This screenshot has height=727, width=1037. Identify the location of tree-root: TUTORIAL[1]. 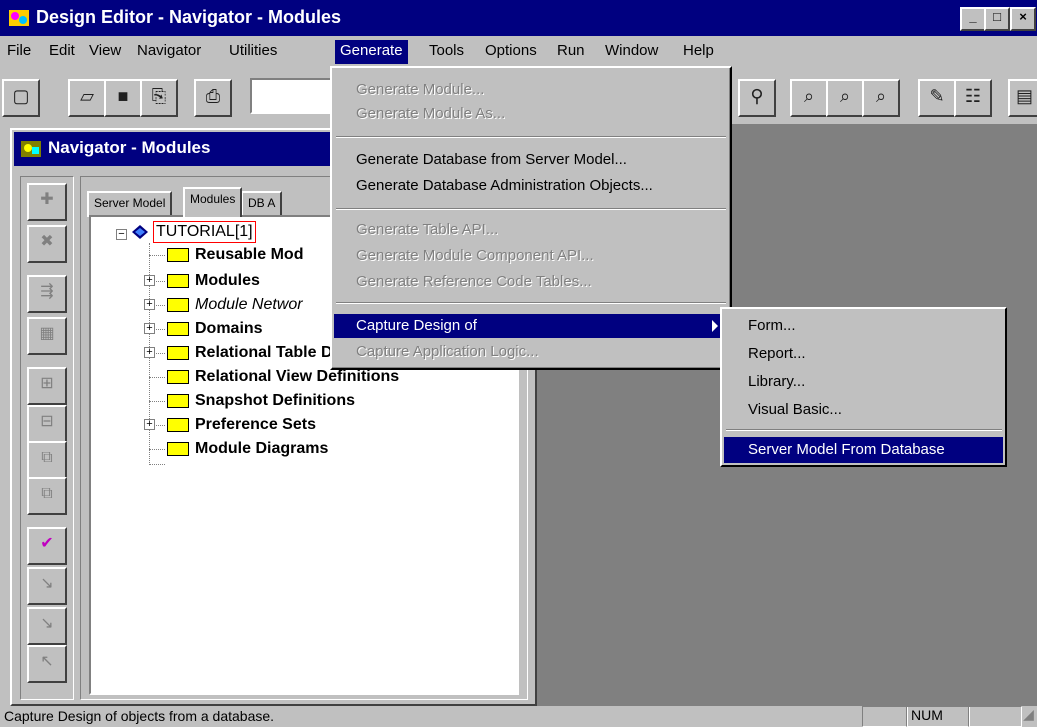
(204, 232).